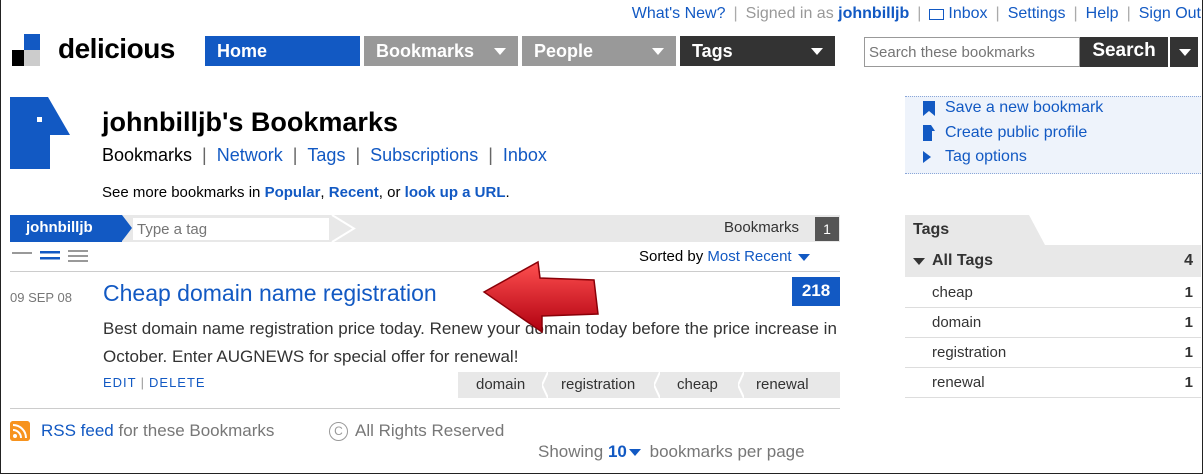  I want to click on subnav-bookmarks: Bookmarks, so click(147, 155).